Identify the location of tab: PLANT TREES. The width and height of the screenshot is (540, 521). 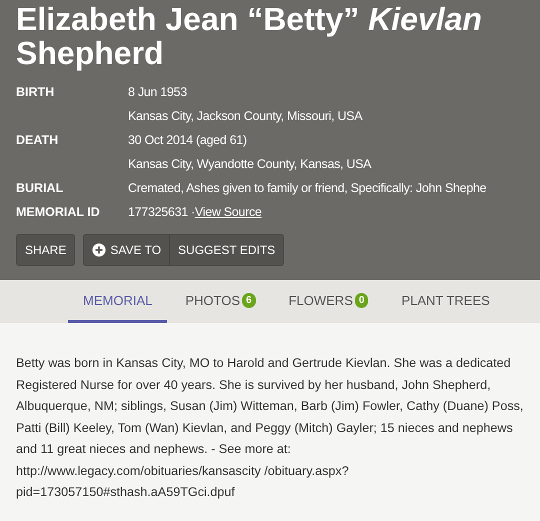
(445, 301).